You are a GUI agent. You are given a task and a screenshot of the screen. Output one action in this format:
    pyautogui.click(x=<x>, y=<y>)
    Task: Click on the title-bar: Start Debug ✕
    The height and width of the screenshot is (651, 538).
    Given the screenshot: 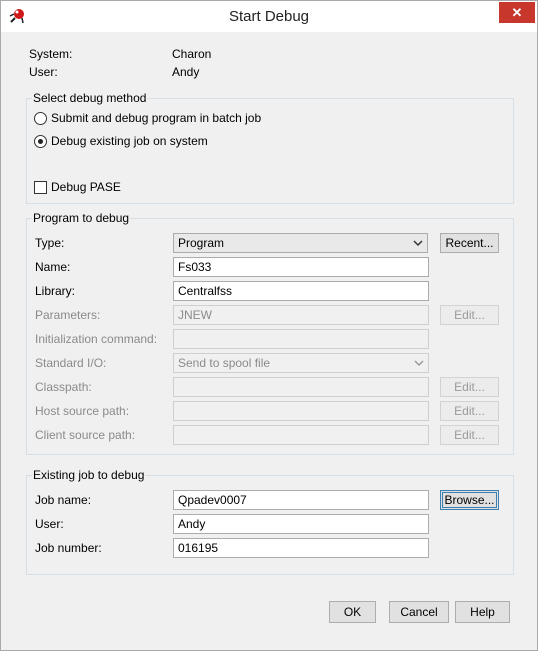 What is the action you would take?
    pyautogui.click(x=269, y=16)
    